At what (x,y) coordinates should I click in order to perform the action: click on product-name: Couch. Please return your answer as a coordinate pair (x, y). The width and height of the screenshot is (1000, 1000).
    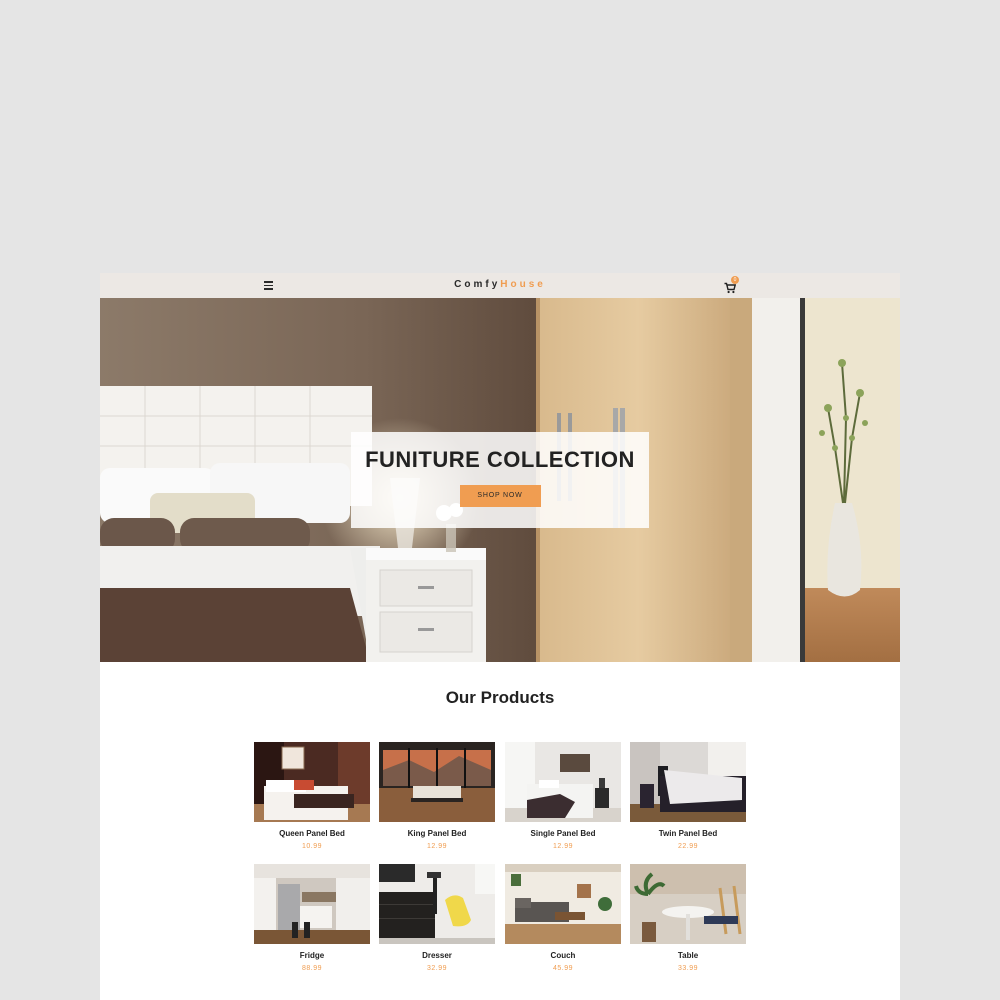
    Looking at the image, I should click on (563, 955).